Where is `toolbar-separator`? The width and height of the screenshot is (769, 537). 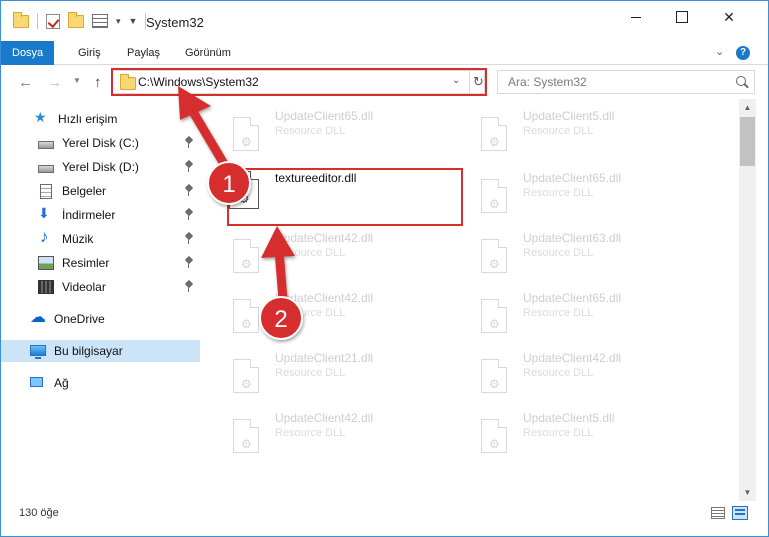
toolbar-separator is located at coordinates (37, 21).